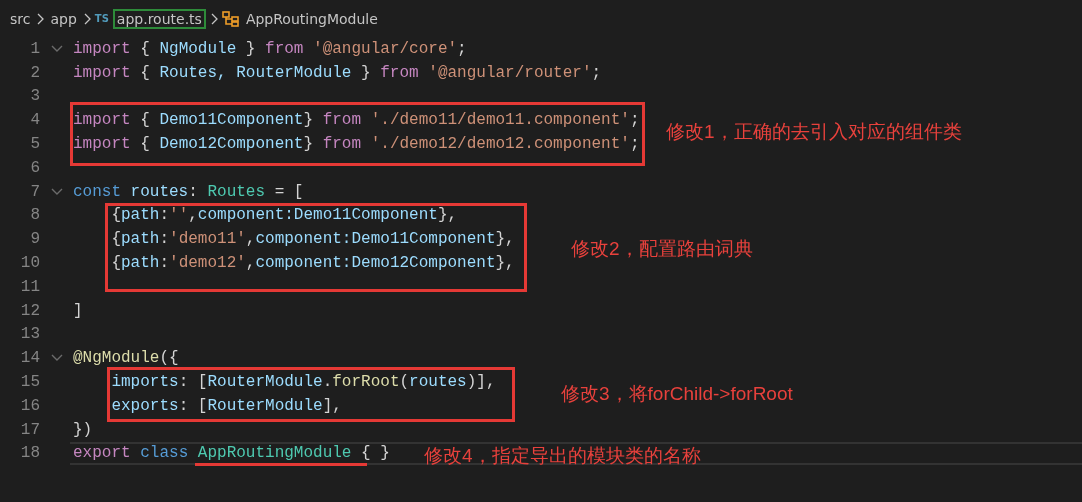 This screenshot has height=502, width=1082. I want to click on breadcrumb-item: app, so click(63, 18).